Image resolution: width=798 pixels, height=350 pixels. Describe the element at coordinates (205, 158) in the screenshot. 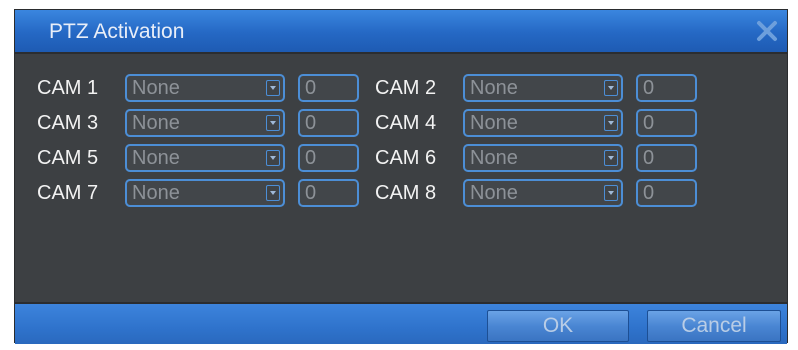

I see `cam-5-preset-select: None` at that location.